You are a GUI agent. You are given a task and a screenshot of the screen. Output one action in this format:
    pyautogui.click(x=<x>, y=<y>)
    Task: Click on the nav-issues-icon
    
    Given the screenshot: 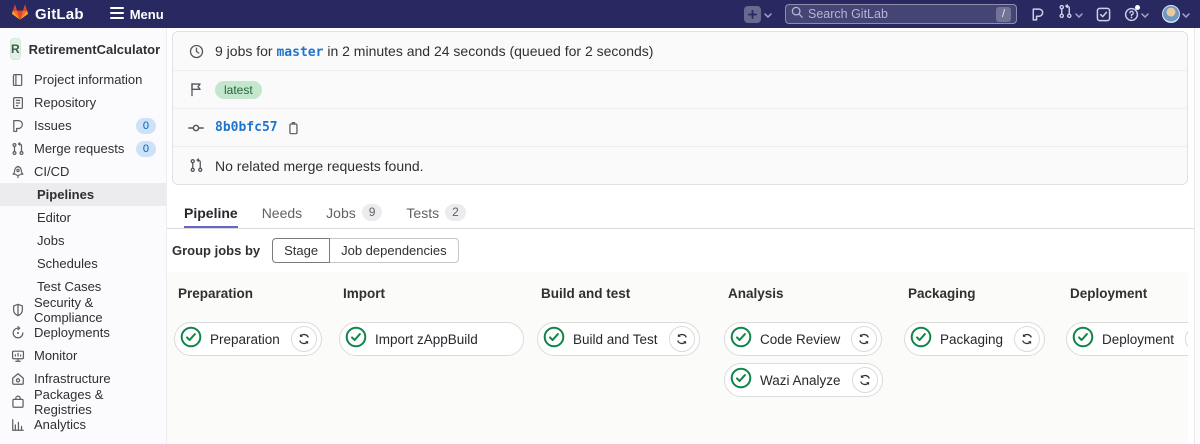 What is the action you would take?
    pyautogui.click(x=1037, y=14)
    